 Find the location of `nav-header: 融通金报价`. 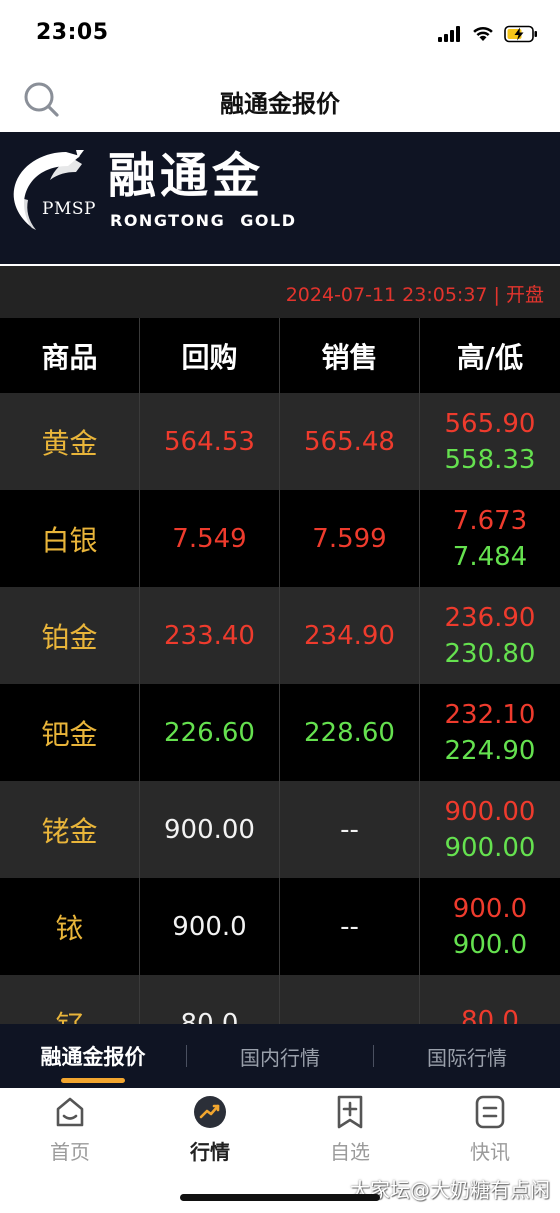

nav-header: 融通金报价 is located at coordinates (280, 100).